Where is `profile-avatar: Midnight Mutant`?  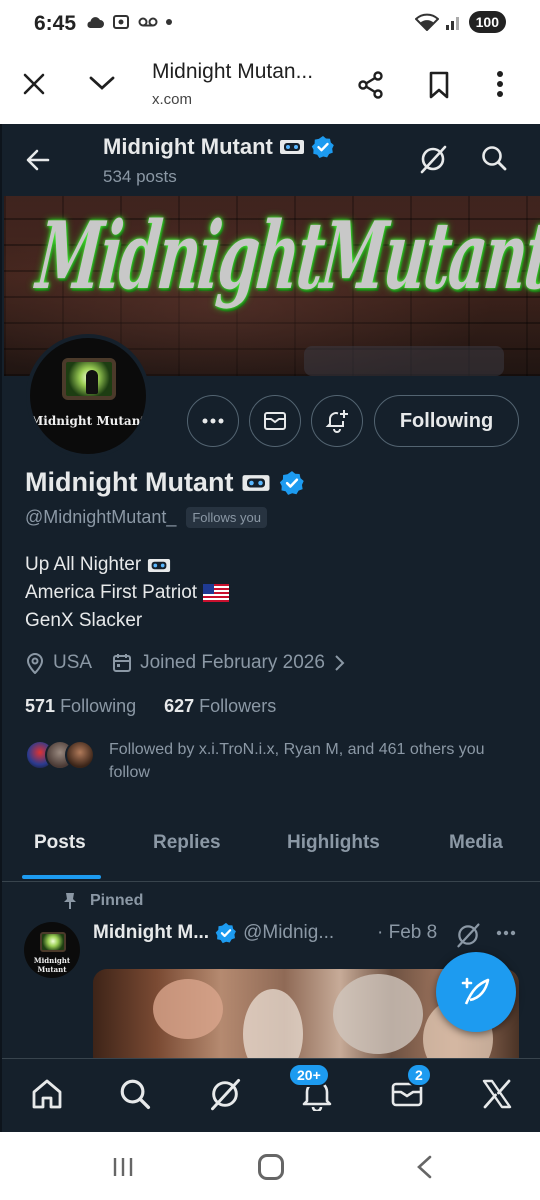
profile-avatar: Midnight Mutant is located at coordinates (88, 396).